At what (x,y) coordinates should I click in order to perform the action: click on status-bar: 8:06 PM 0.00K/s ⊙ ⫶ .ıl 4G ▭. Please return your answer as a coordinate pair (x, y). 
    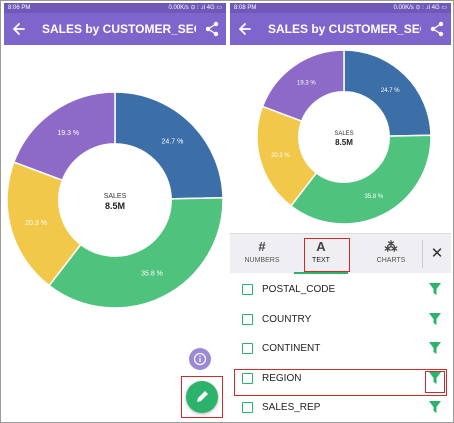
    Looking at the image, I should click on (115, 8).